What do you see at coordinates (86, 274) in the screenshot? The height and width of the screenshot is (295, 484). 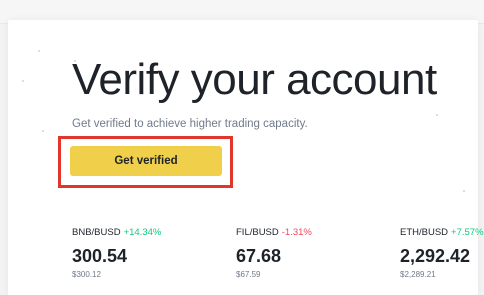 I see `ticker-fiat-price: $300.12` at bounding box center [86, 274].